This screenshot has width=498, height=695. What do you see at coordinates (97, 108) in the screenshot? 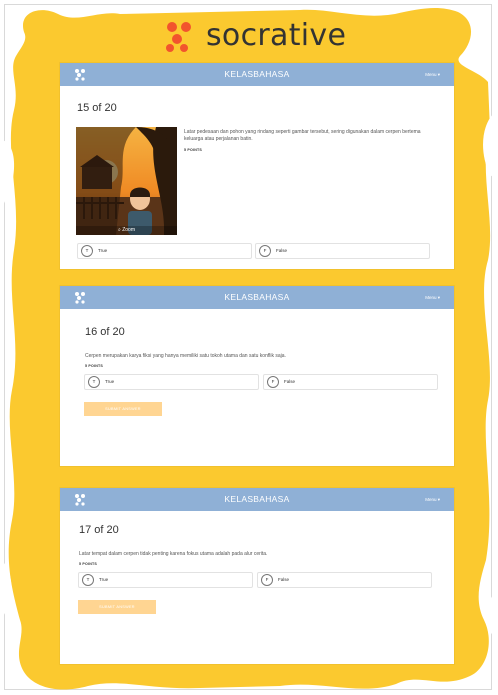
I see `question-number: 15 of 20` at bounding box center [97, 108].